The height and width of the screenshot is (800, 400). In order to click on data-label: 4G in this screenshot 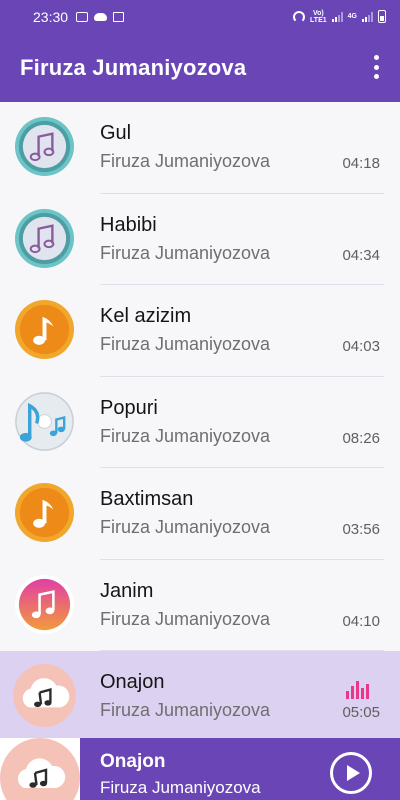, I will do `click(352, 16)`.